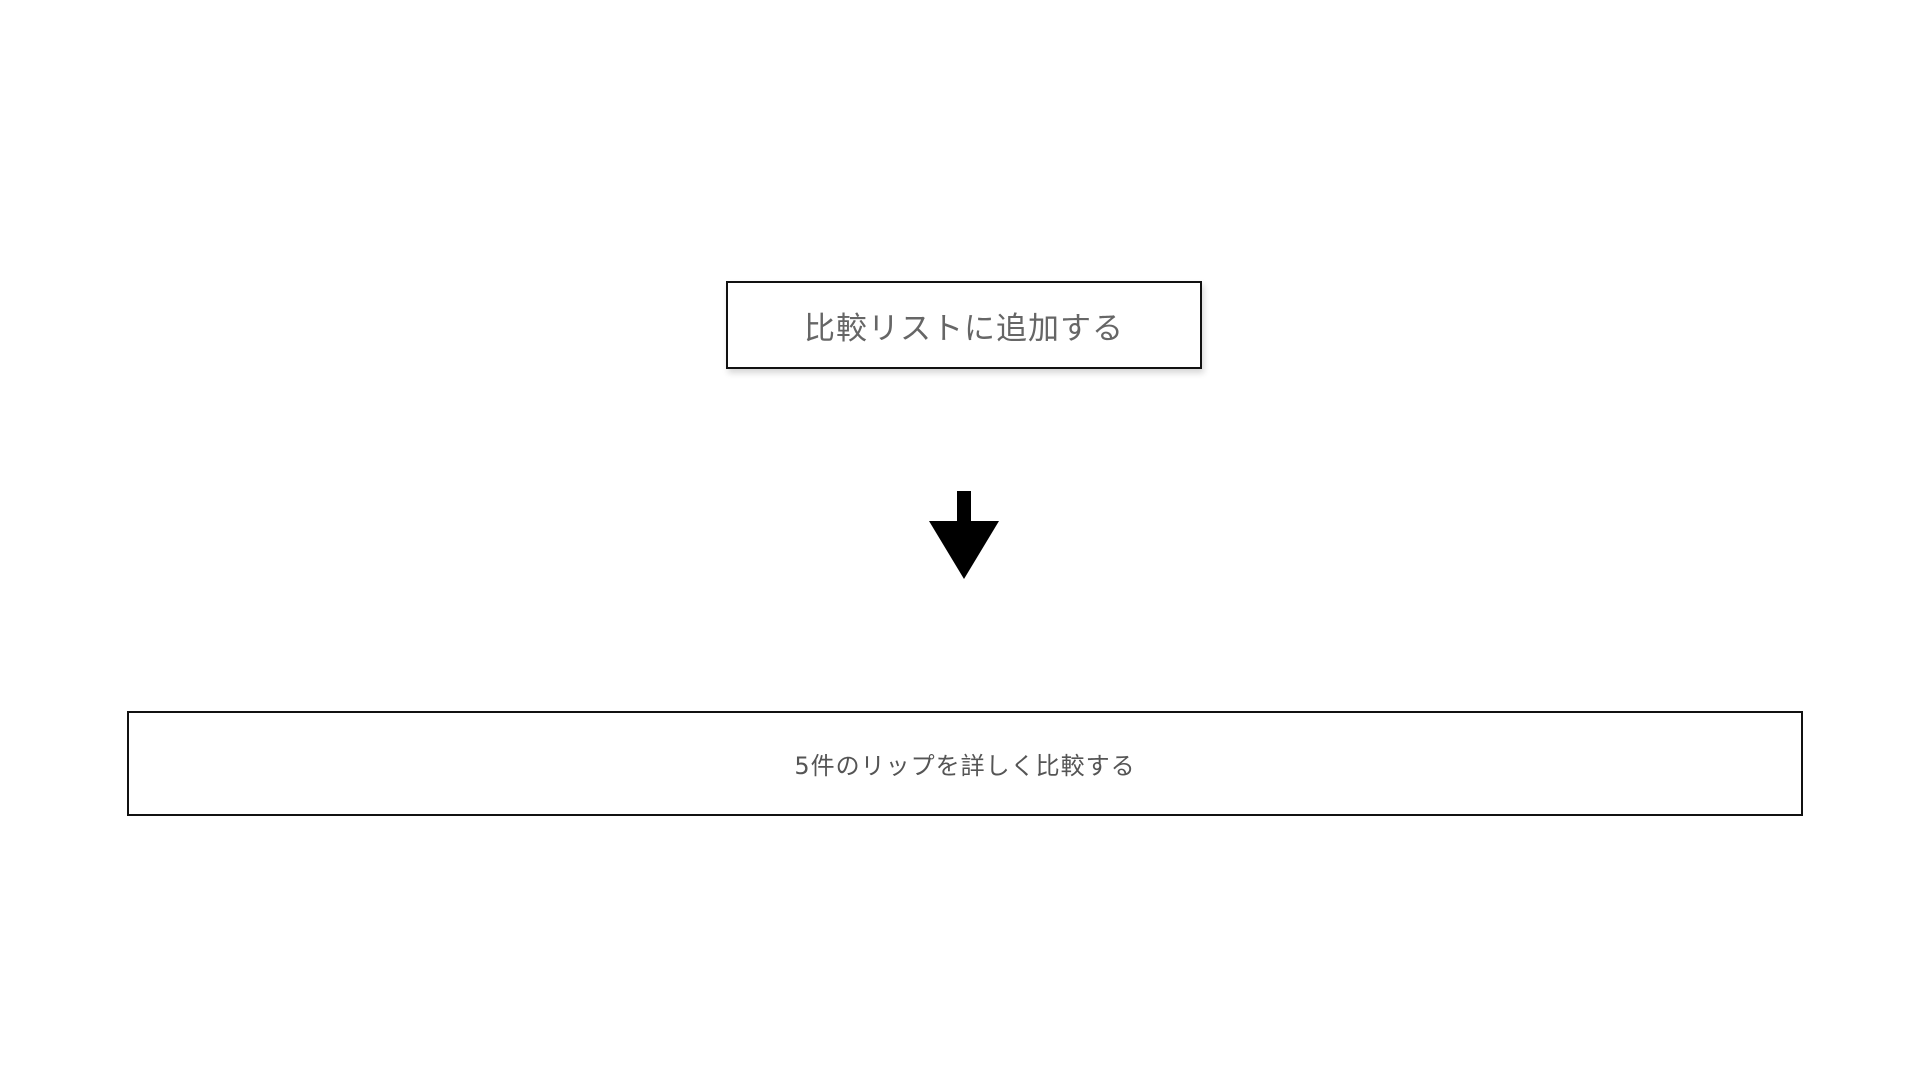 This screenshot has height=1080, width=1920. I want to click on compare-lips-label: 5件のリップを詳しく比較する, so click(965, 766).